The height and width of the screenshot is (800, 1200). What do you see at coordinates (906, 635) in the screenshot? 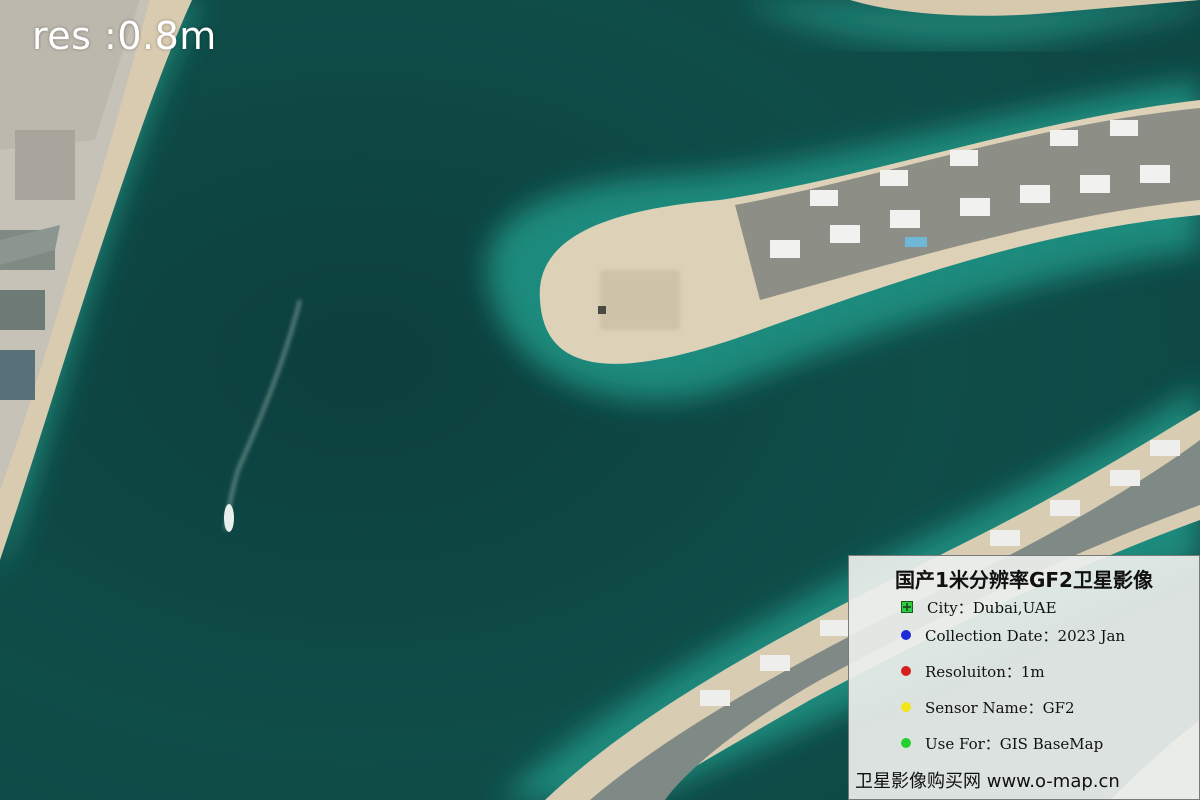
I see `blue-dot-icon` at bounding box center [906, 635].